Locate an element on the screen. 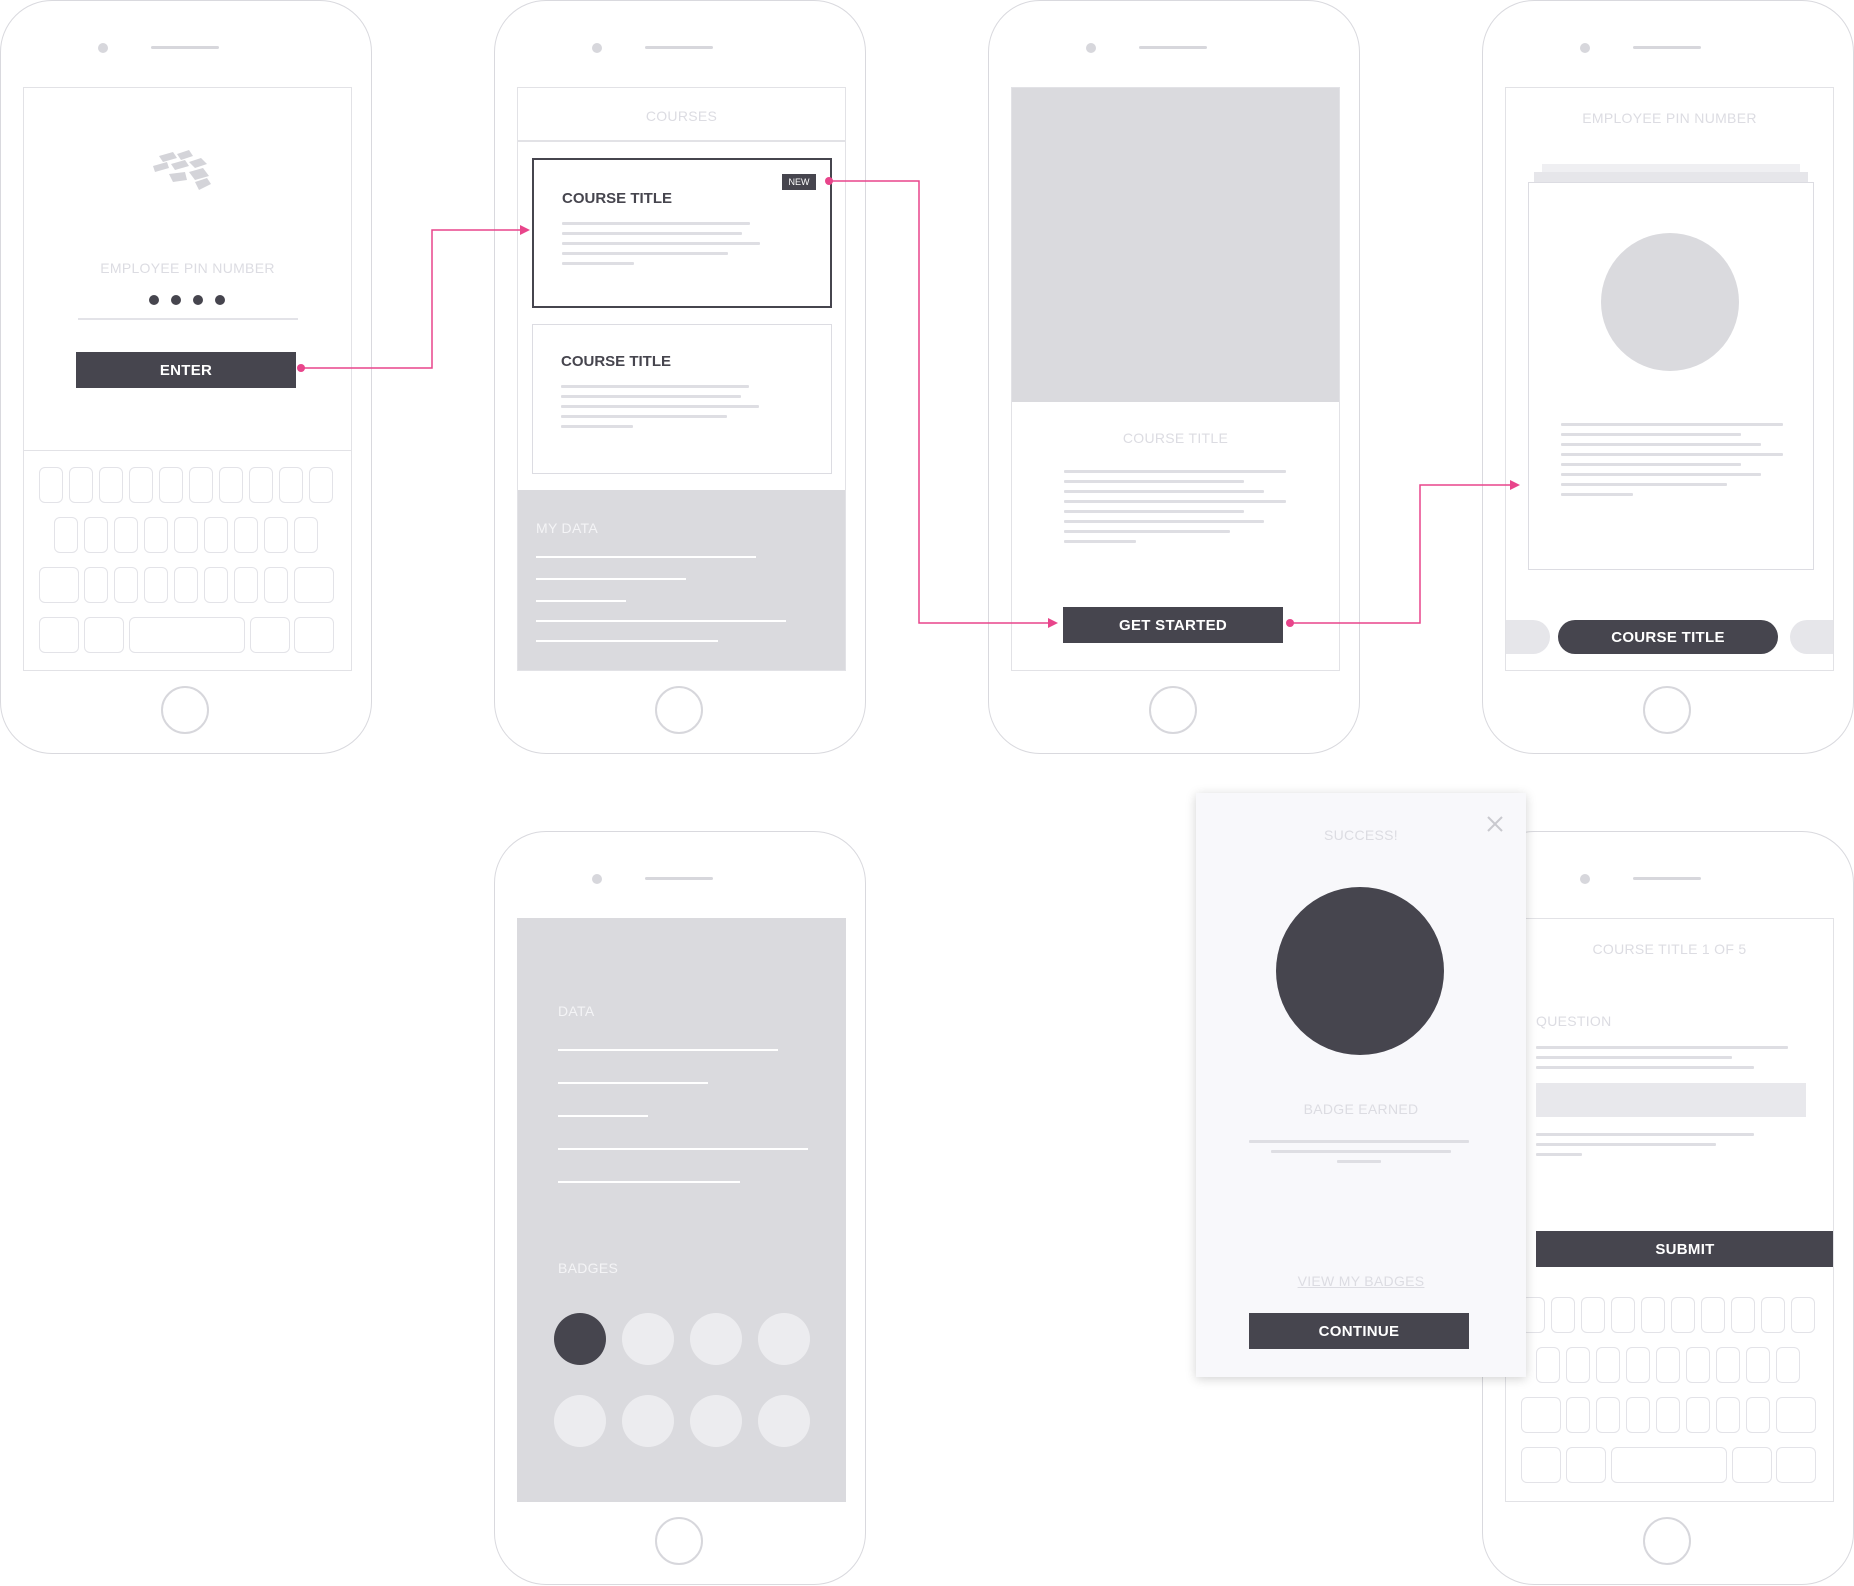  course-card: NEW COURSE TITLE is located at coordinates (682, 233).